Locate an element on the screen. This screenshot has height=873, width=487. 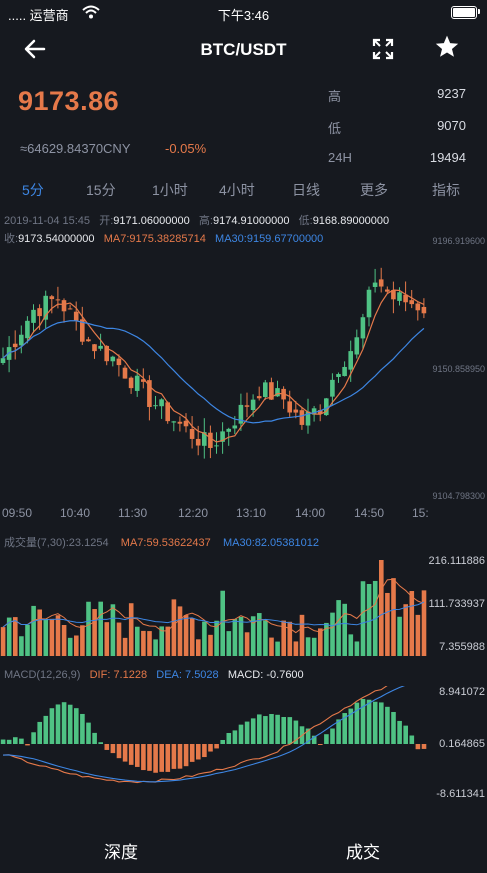
high-value: 9237 is located at coordinates (451, 93).